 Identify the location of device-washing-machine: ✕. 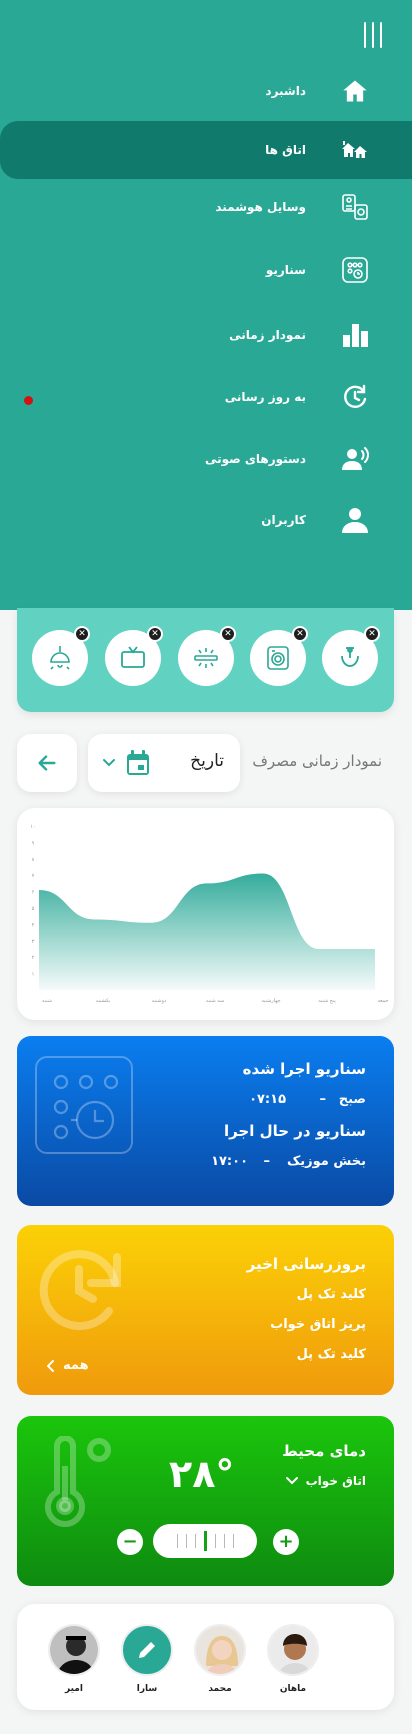
(279, 656).